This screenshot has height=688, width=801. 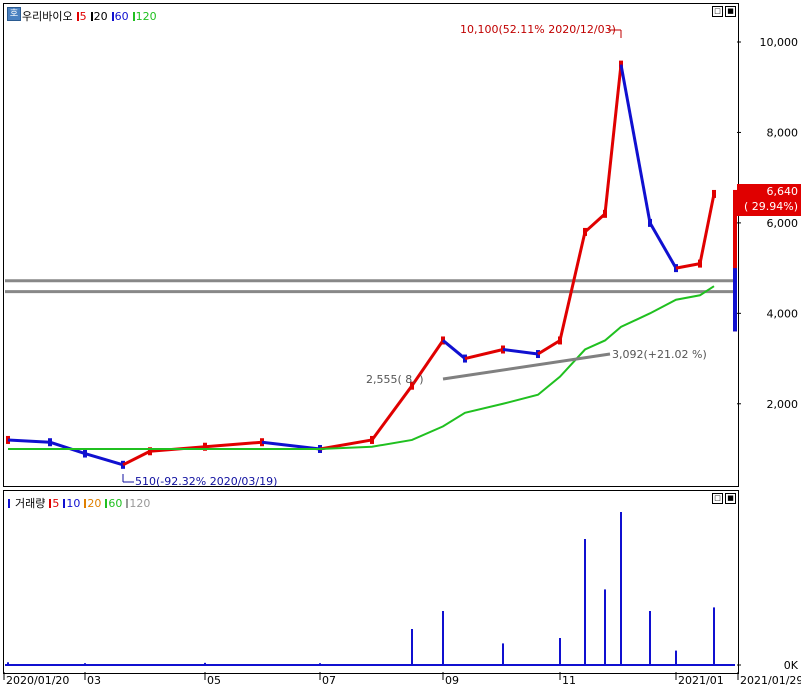 I want to click on x-tick-label: 2021/01, so click(x=701, y=680).